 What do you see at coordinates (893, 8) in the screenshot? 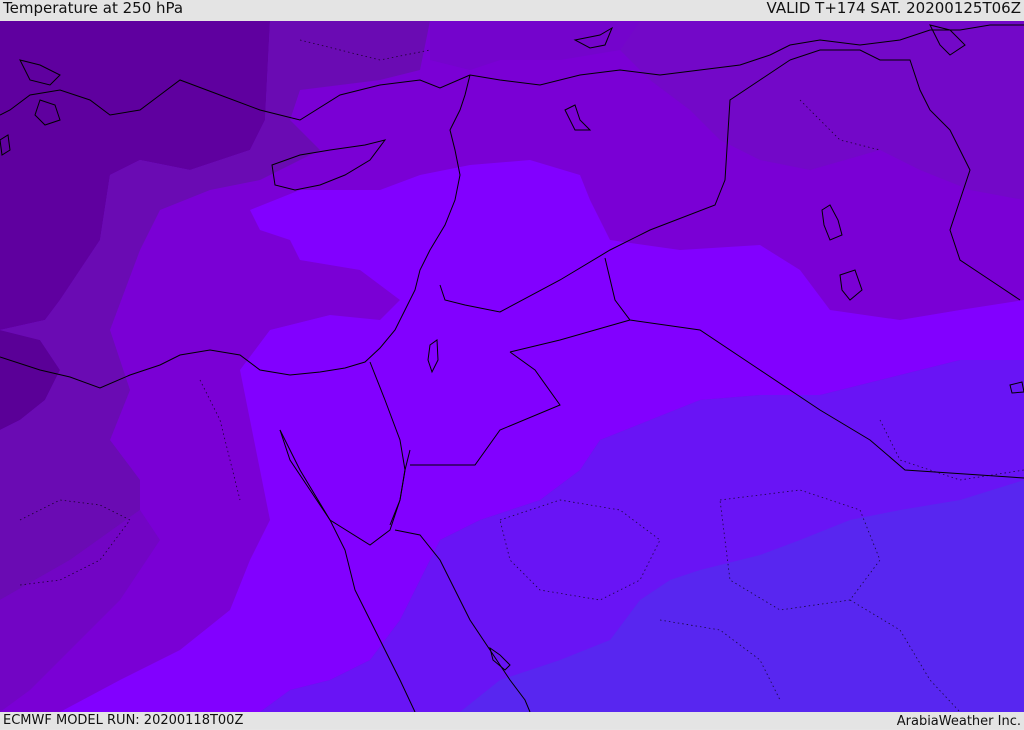
I see `valid-time-label: VALID T+174 SAT. 20200125T06Z` at bounding box center [893, 8].